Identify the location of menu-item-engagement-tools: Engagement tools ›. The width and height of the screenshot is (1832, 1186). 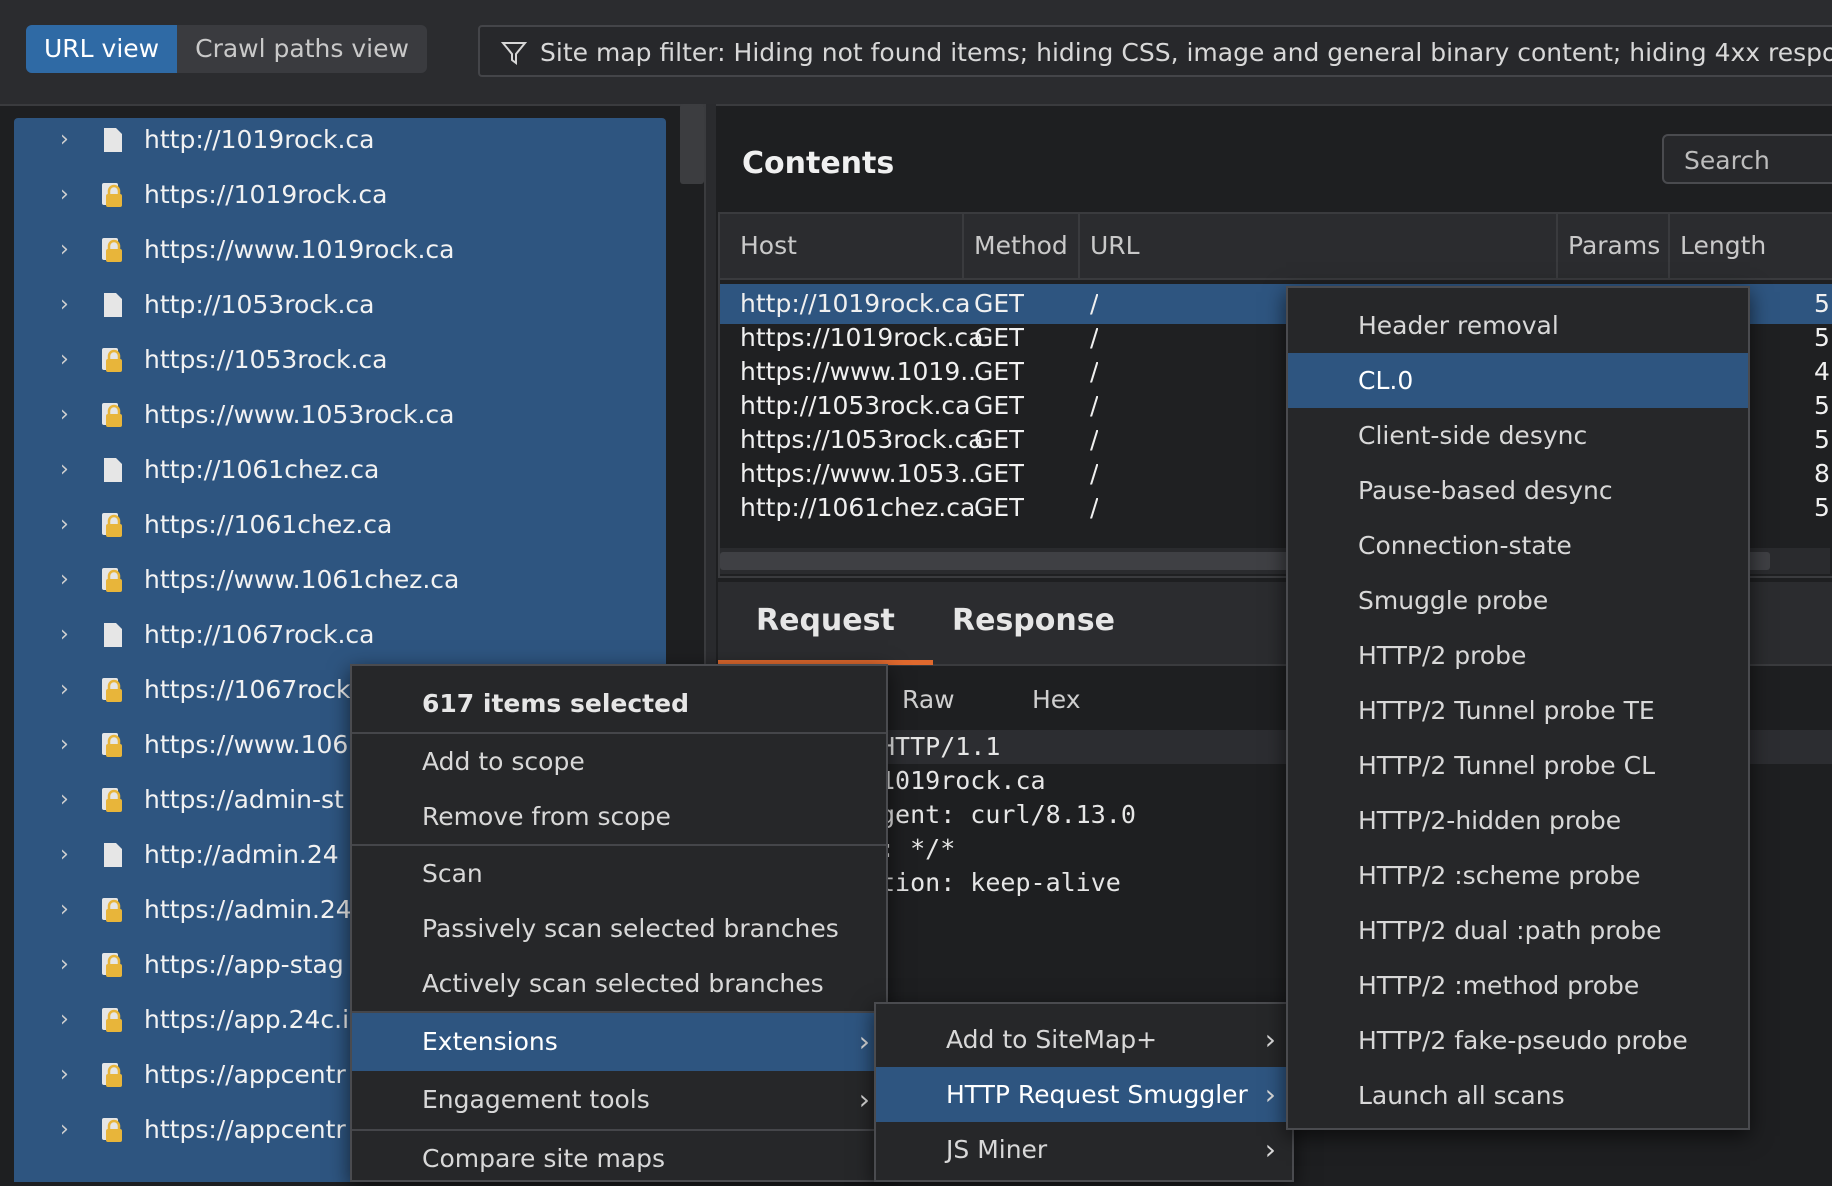
(619, 1100).